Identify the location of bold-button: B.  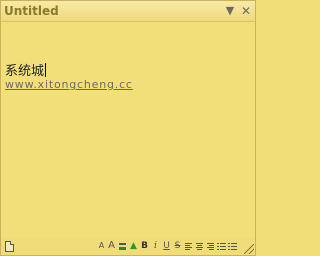
(144, 246).